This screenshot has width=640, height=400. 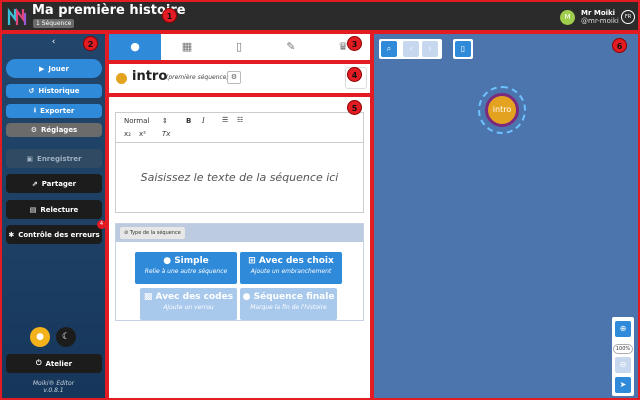 What do you see at coordinates (296, 261) in the screenshot?
I see `type-choices-title: Avec des choix` at bounding box center [296, 261].